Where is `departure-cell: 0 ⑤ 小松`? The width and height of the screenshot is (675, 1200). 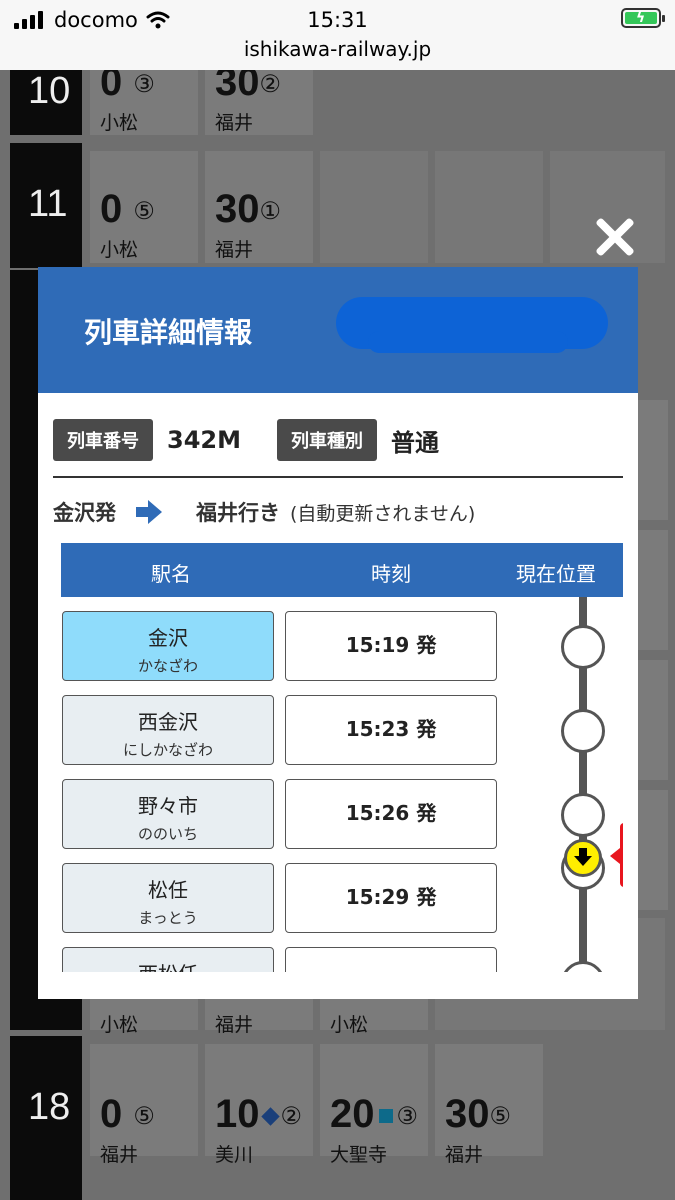 departure-cell: 0 ⑤ 小松 is located at coordinates (144, 207).